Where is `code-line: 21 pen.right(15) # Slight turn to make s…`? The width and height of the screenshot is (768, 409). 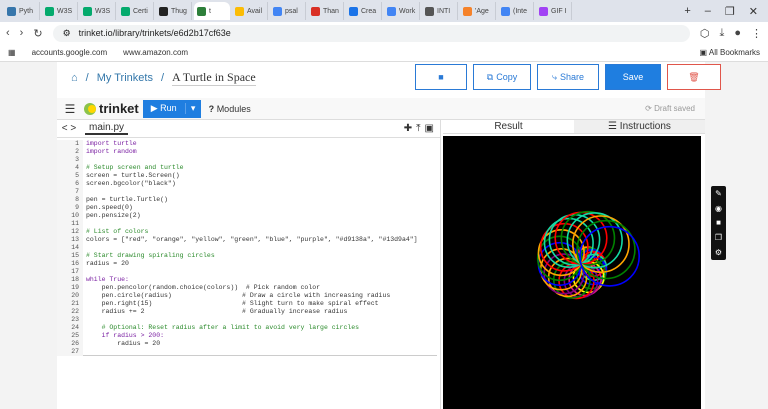
code-line: 21 pen.right(15) # Slight turn to make s… is located at coordinates (249, 304).